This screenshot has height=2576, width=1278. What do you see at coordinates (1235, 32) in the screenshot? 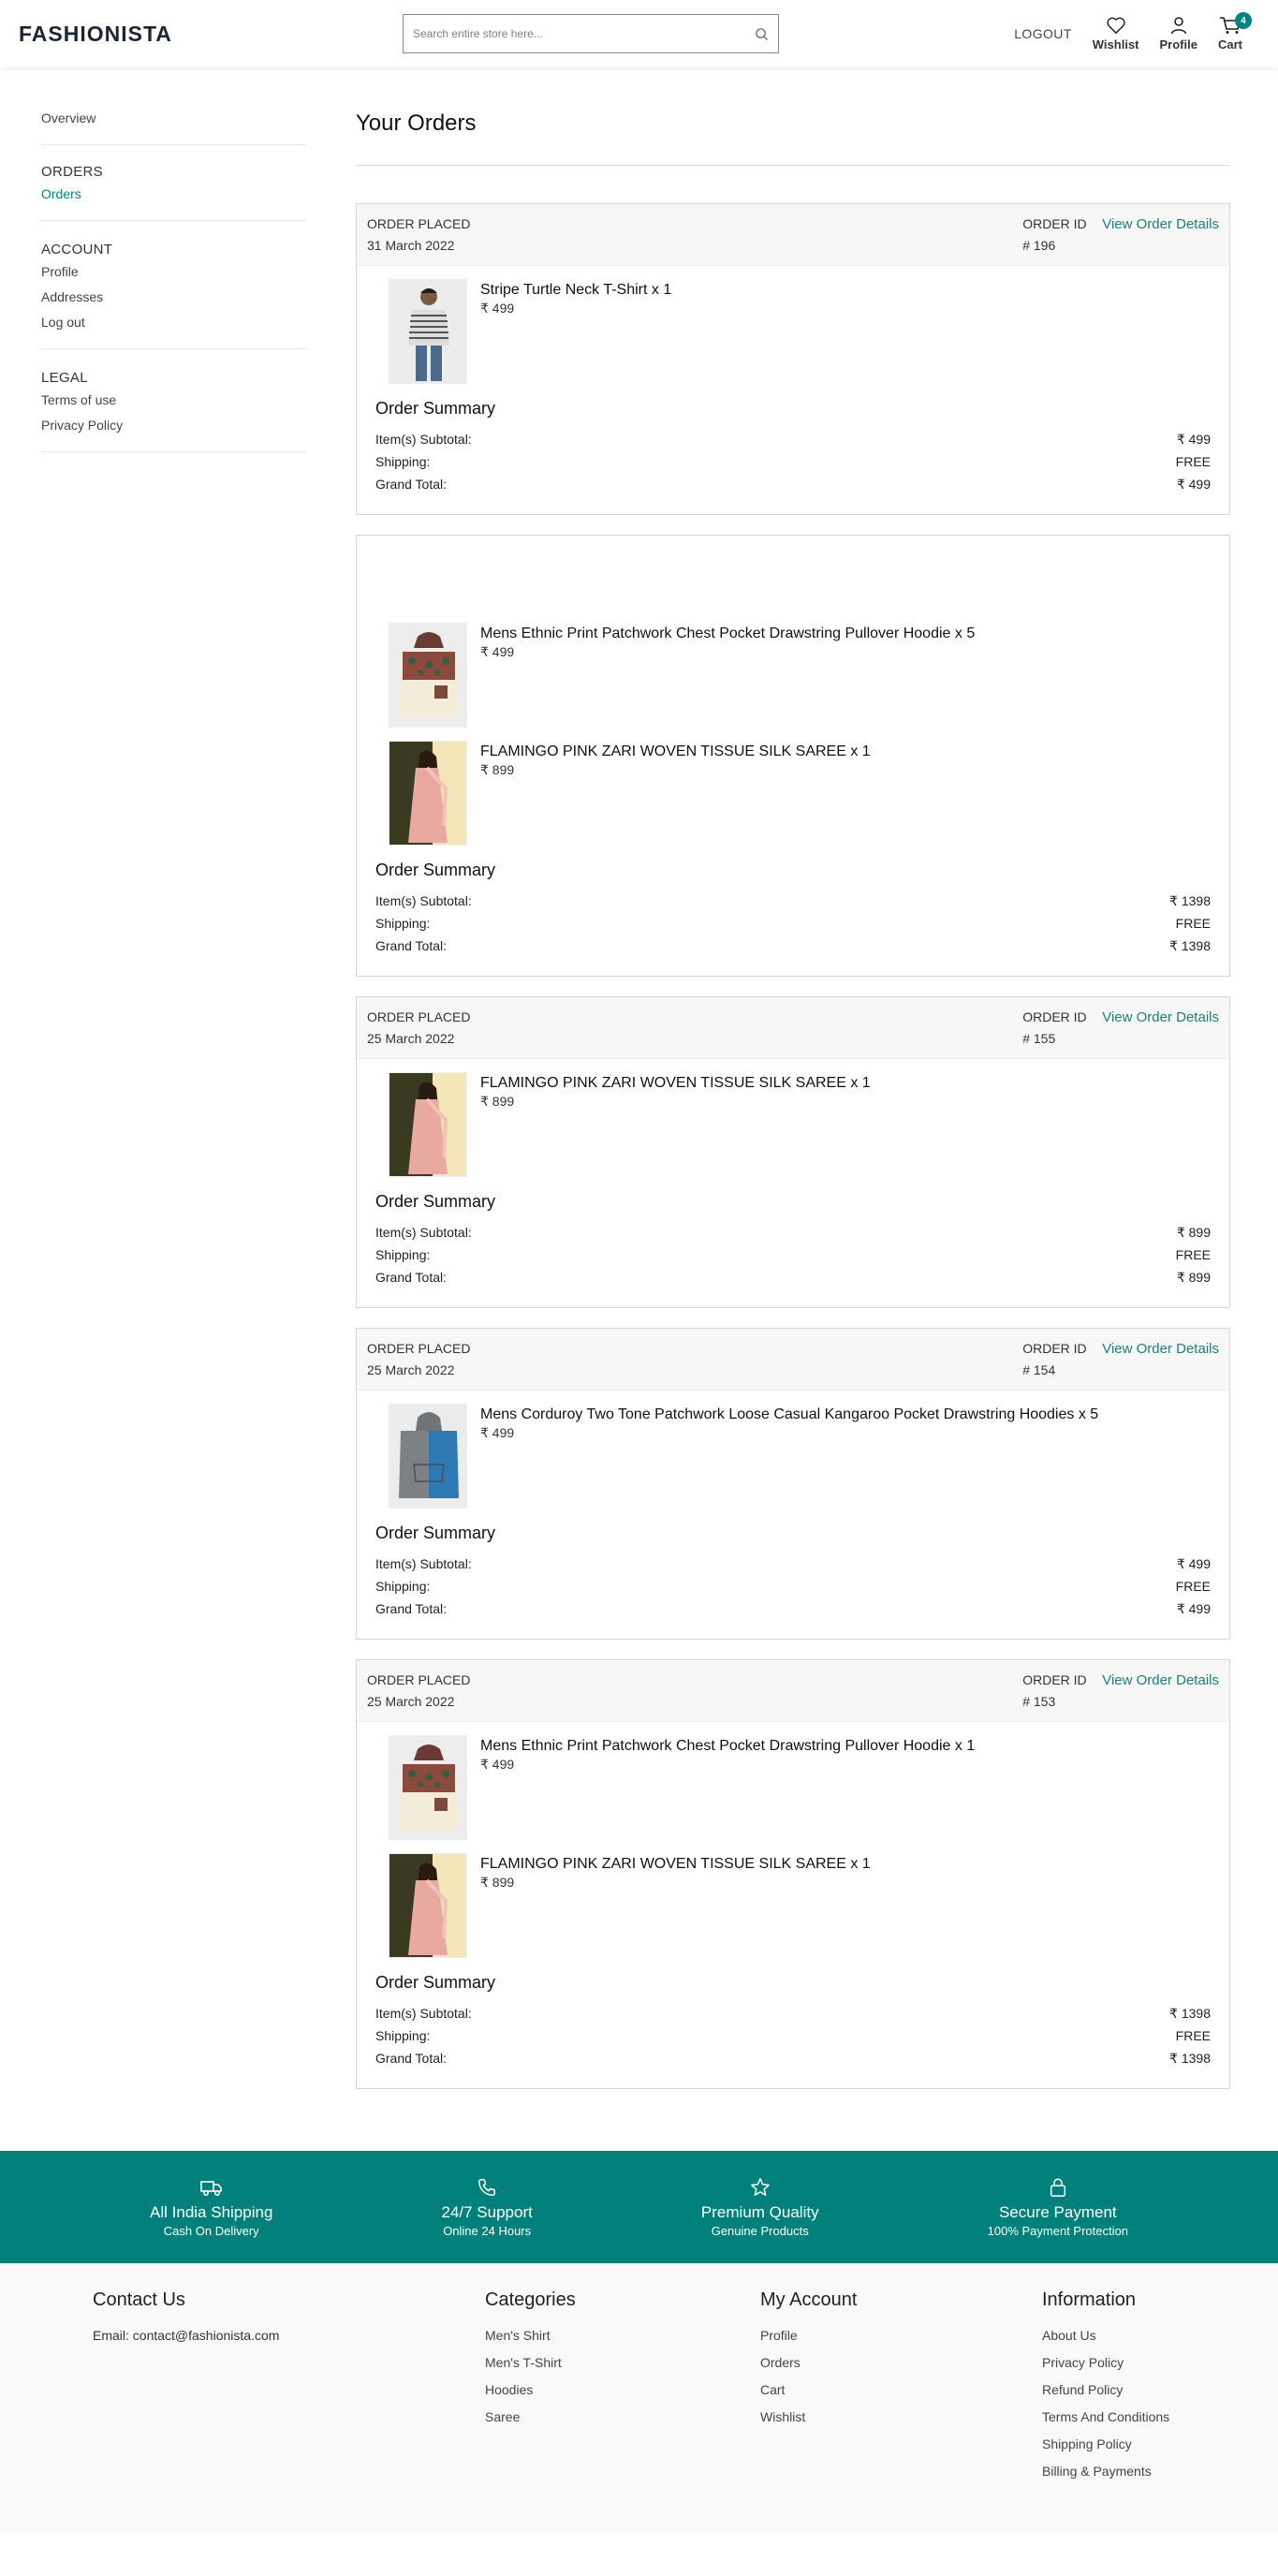
I see `cart-button: Cart 4` at bounding box center [1235, 32].